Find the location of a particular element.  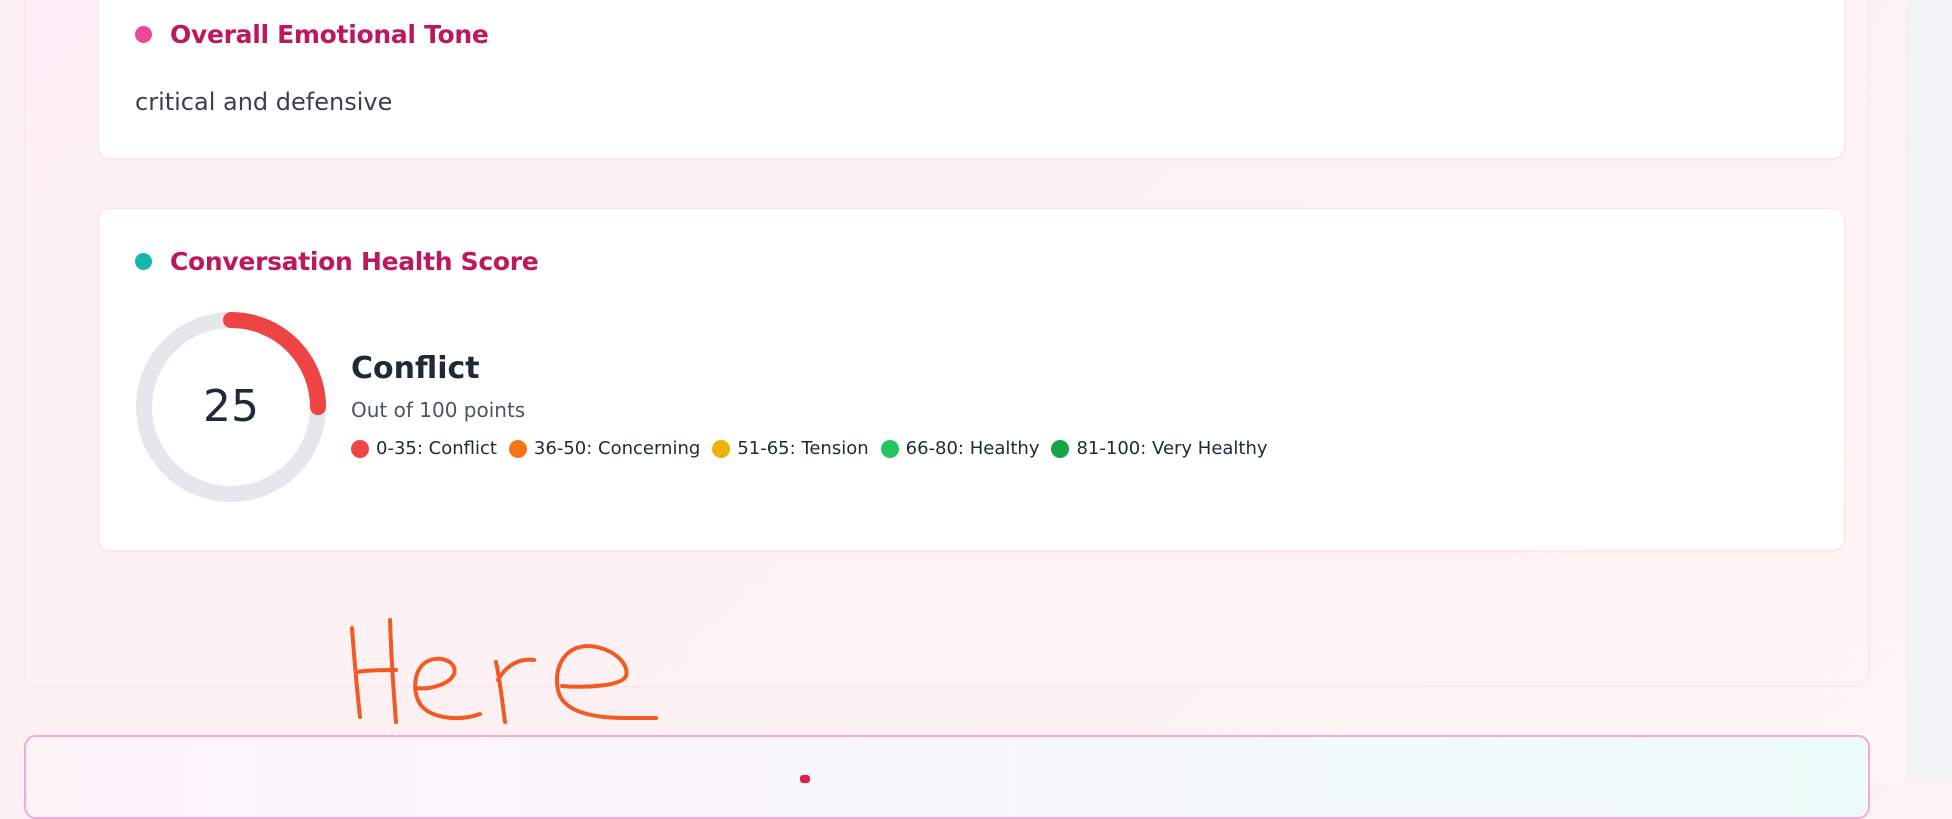

next-section-card is located at coordinates (947, 777).